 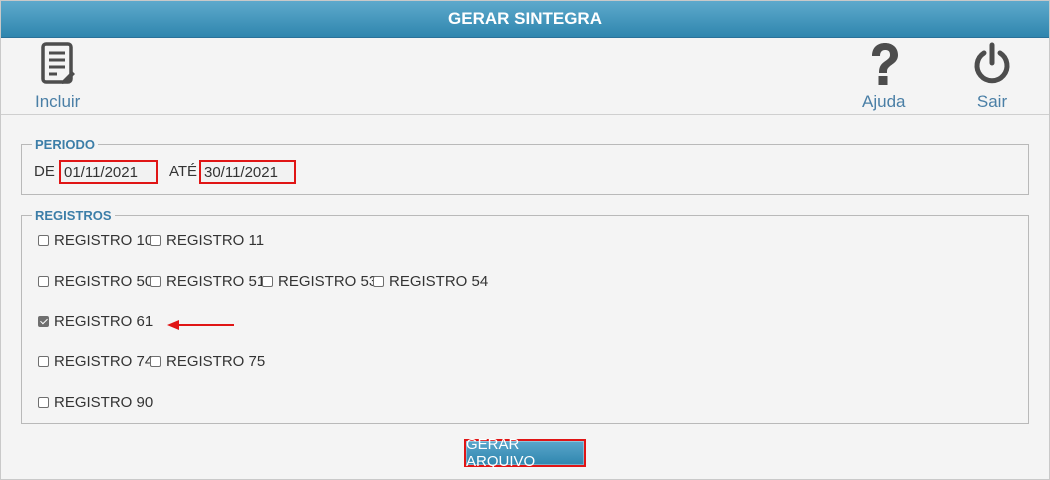 I want to click on registro-61-checkbox: REGISTRO 61, so click(x=95, y=321).